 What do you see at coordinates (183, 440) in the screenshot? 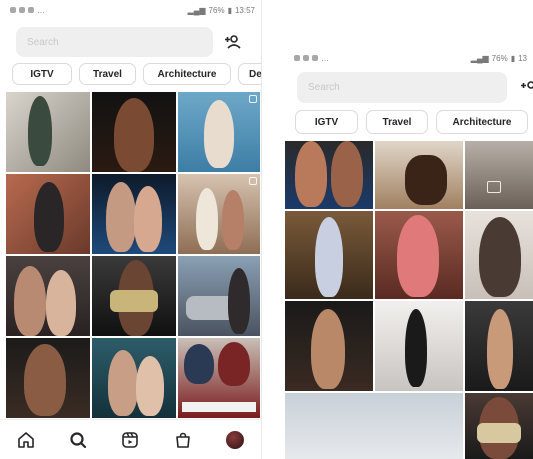
I see `shop-icon` at bounding box center [183, 440].